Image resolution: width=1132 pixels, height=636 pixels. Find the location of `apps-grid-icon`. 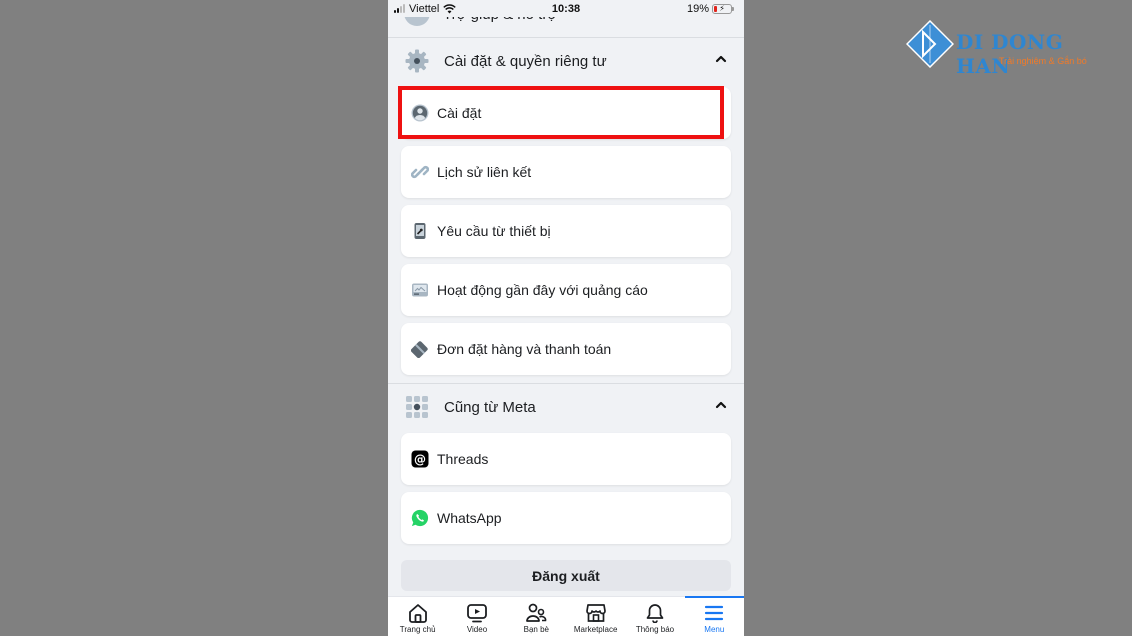

apps-grid-icon is located at coordinates (417, 407).